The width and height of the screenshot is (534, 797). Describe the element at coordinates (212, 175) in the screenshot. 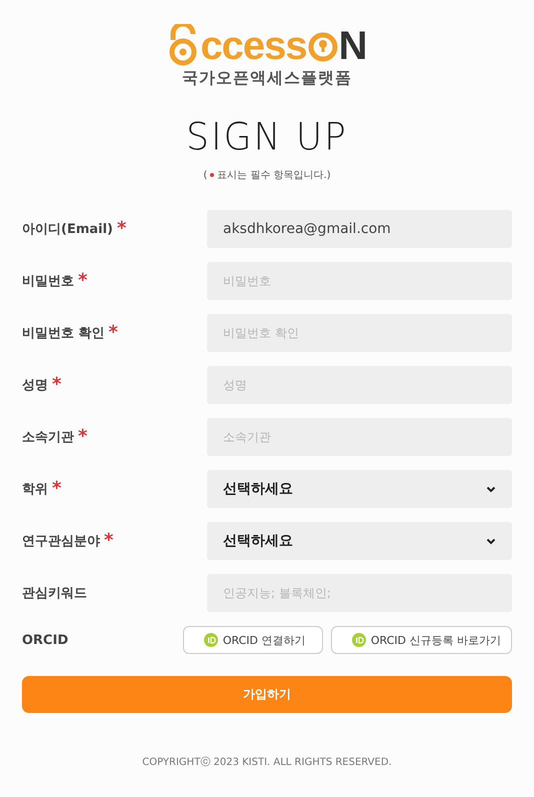

I see `required-dot-icon` at that location.